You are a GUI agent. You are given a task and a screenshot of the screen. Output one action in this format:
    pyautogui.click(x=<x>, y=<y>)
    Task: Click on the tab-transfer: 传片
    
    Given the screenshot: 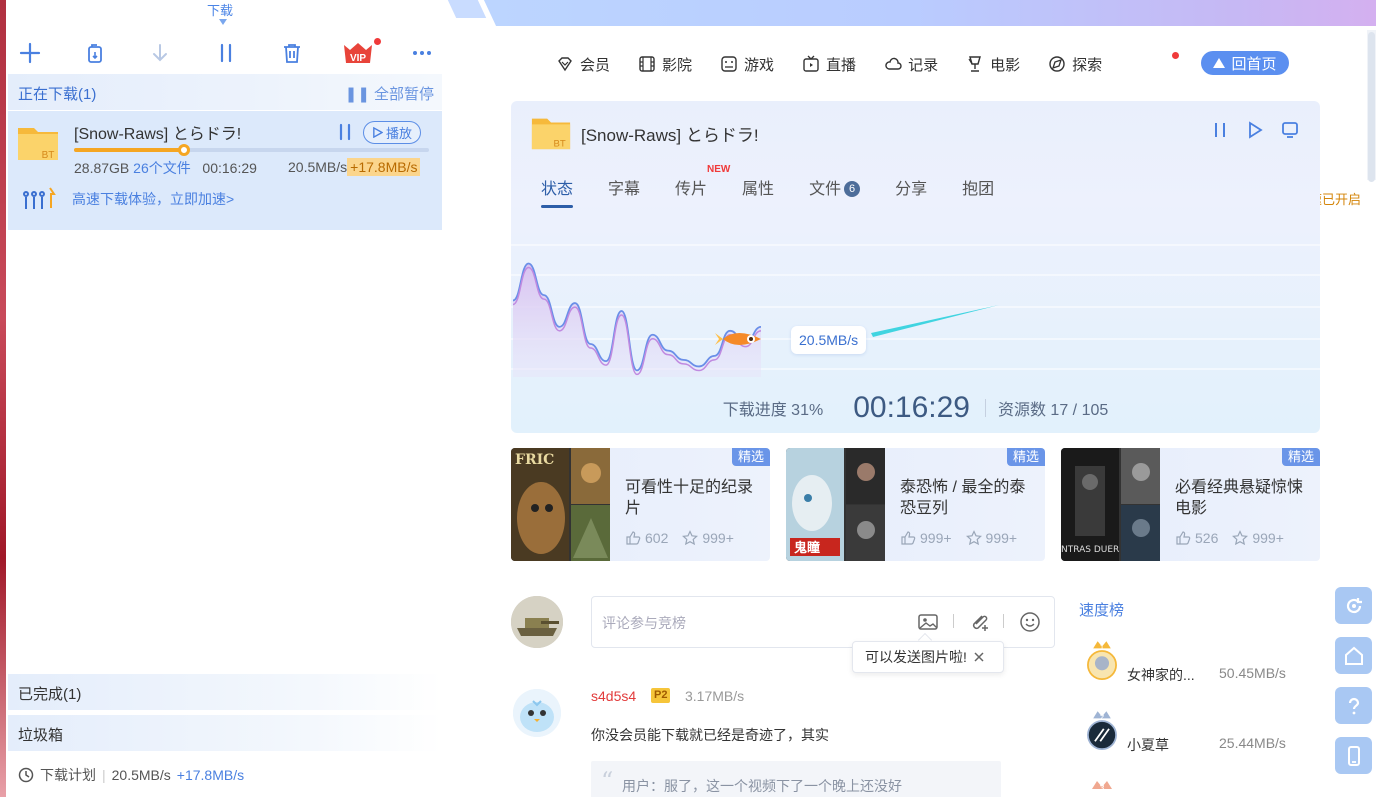 What is the action you would take?
    pyautogui.click(x=691, y=187)
    